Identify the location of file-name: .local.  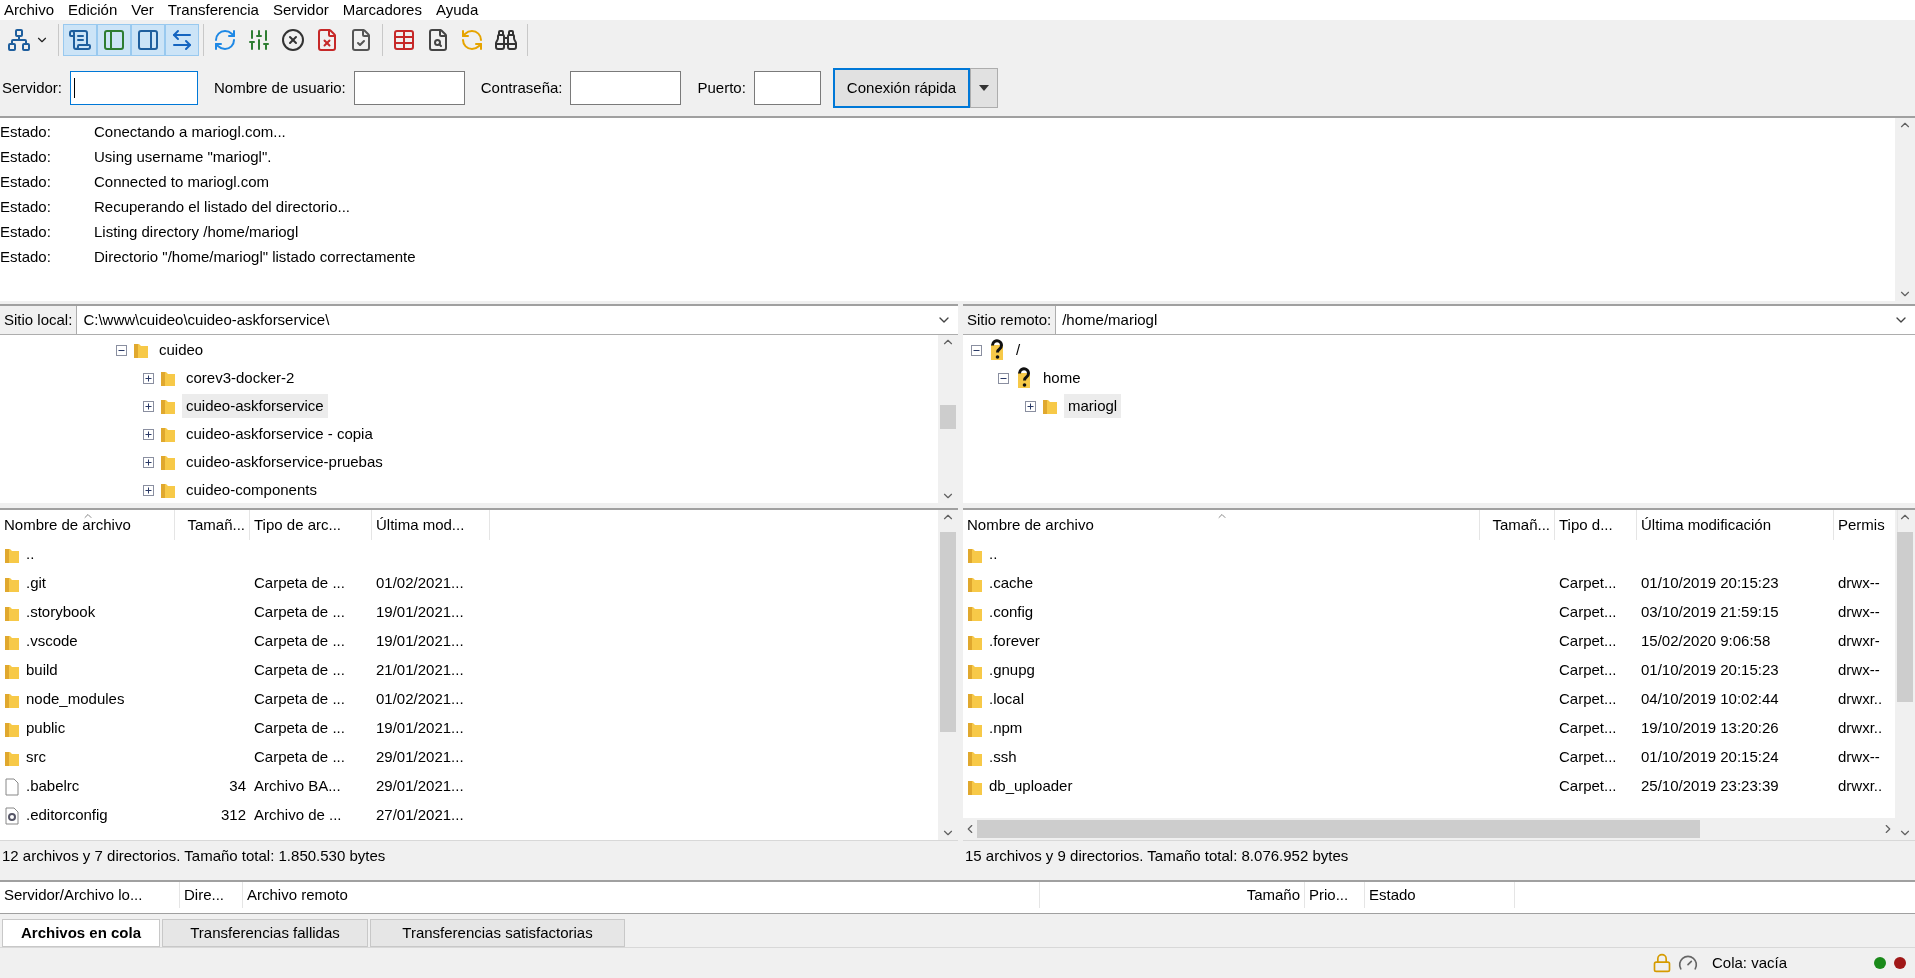
(1007, 699).